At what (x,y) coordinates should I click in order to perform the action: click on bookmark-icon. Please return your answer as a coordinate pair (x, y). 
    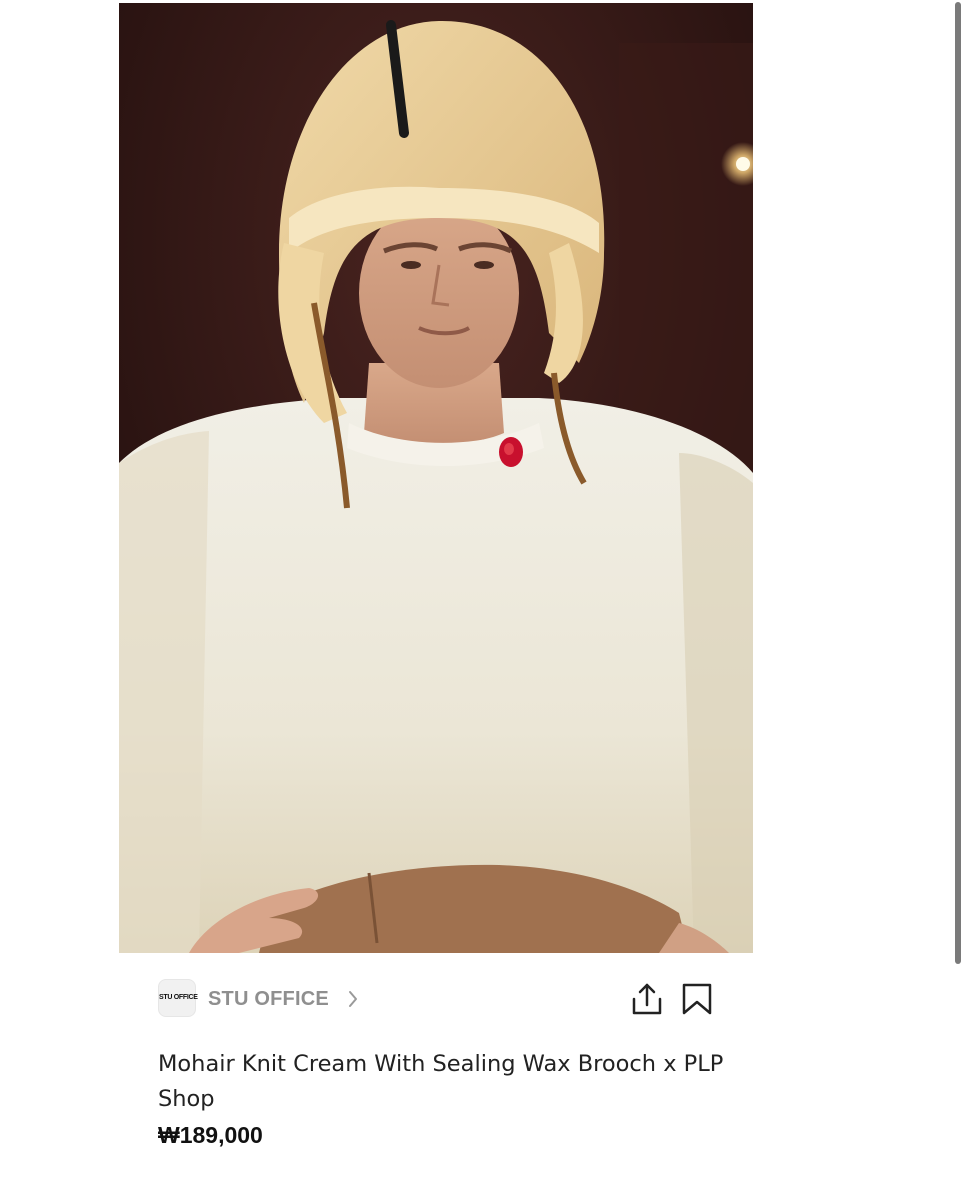
    Looking at the image, I should click on (697, 999).